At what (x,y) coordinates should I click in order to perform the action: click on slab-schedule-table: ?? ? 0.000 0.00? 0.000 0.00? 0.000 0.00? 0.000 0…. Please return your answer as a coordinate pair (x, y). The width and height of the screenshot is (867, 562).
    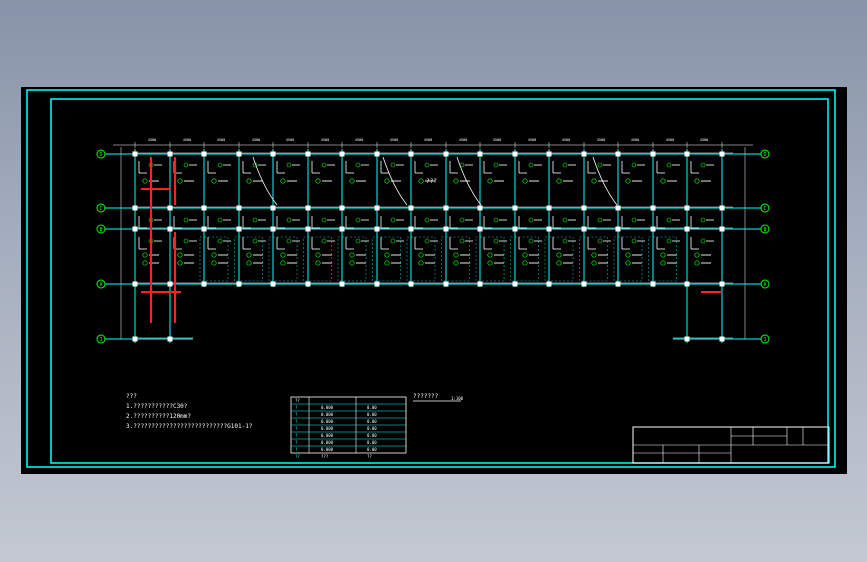
    Looking at the image, I should click on (348, 427).